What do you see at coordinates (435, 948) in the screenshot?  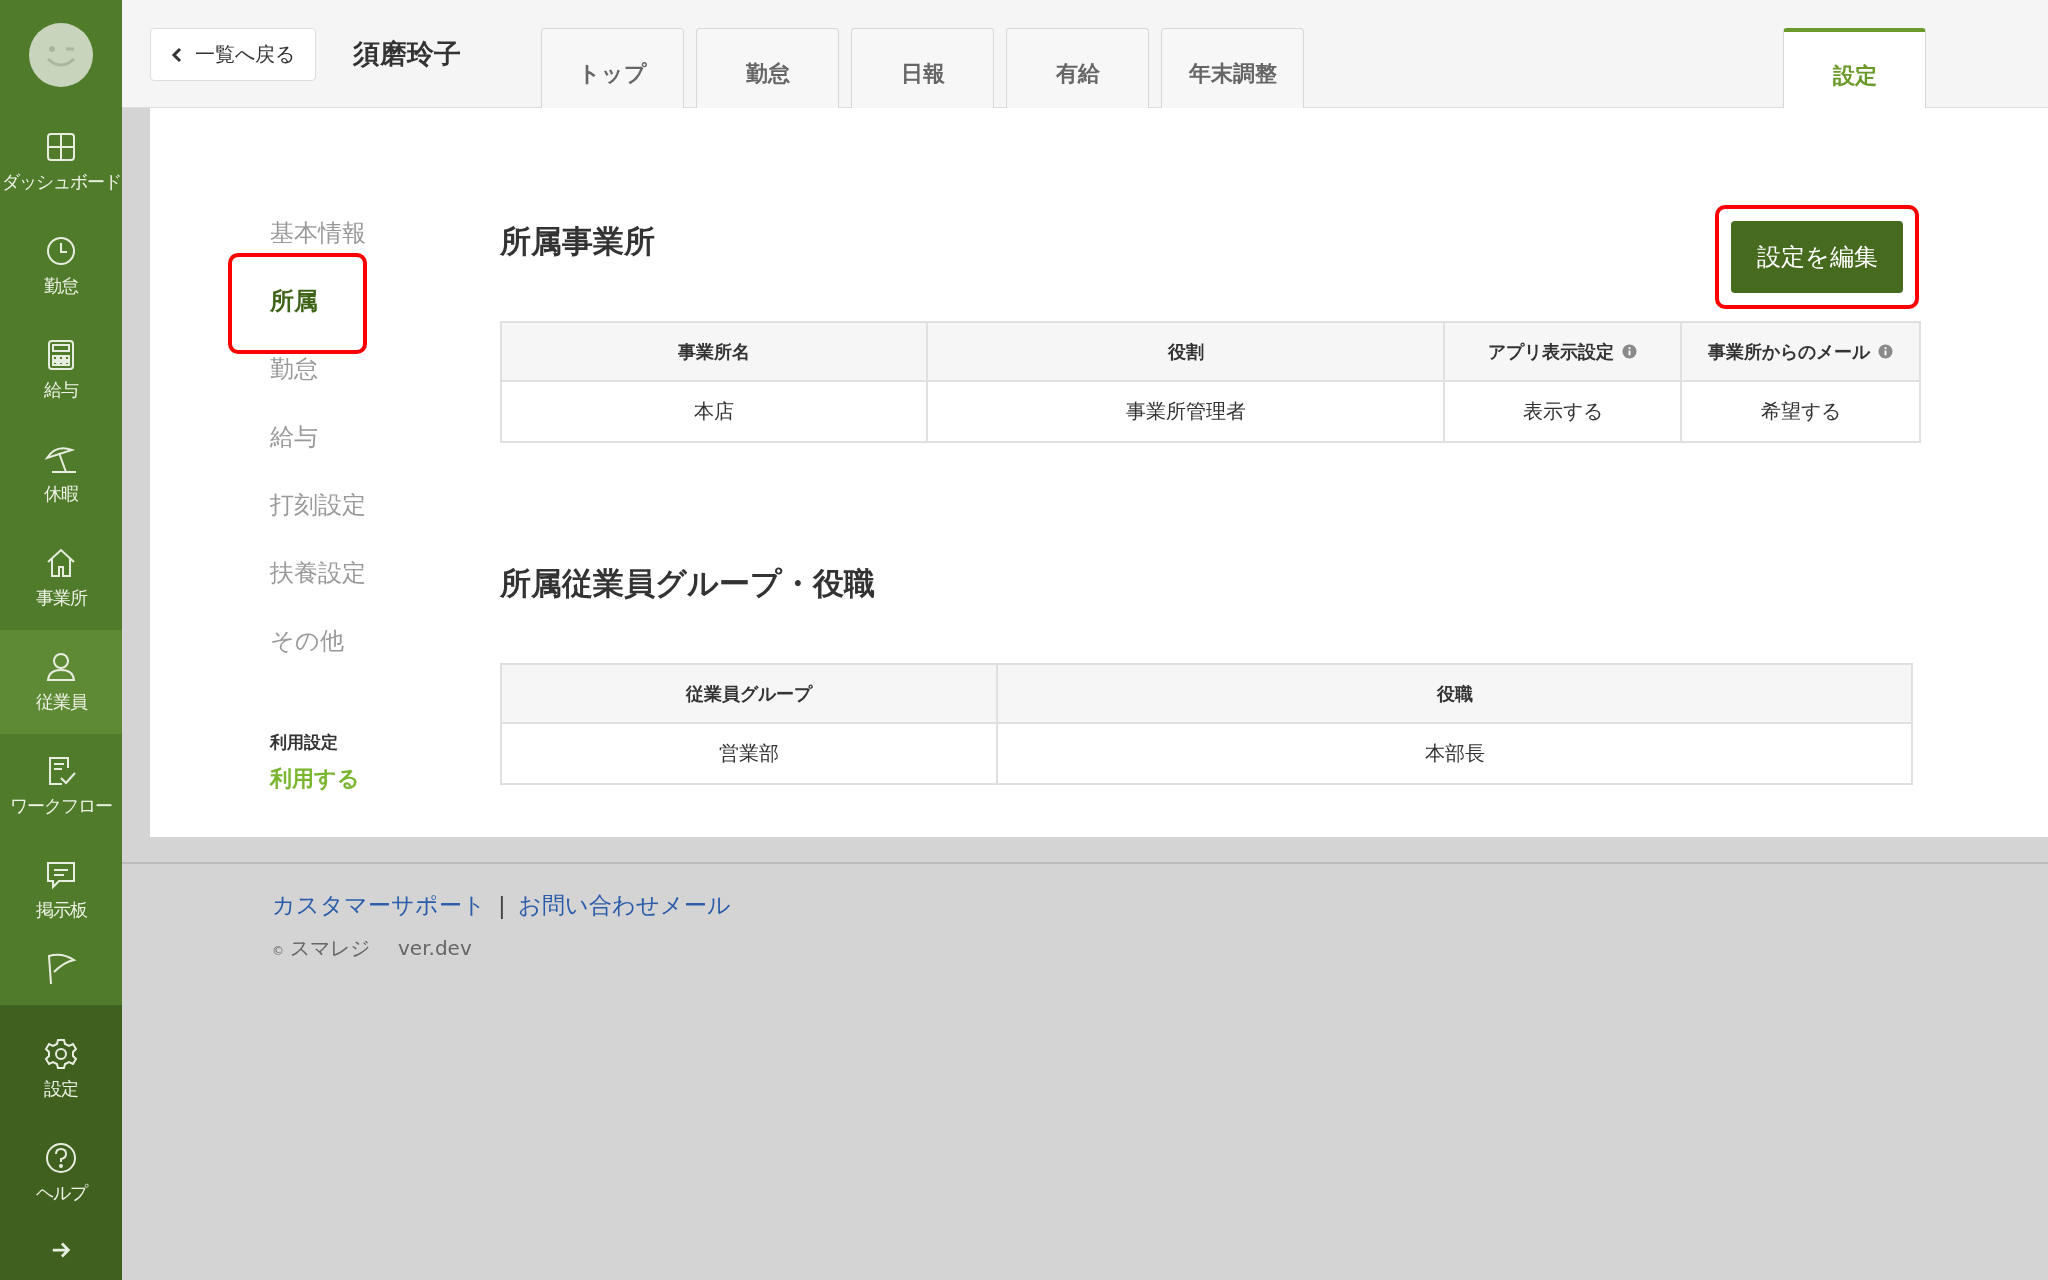 I see `version-text: ver.dev` at bounding box center [435, 948].